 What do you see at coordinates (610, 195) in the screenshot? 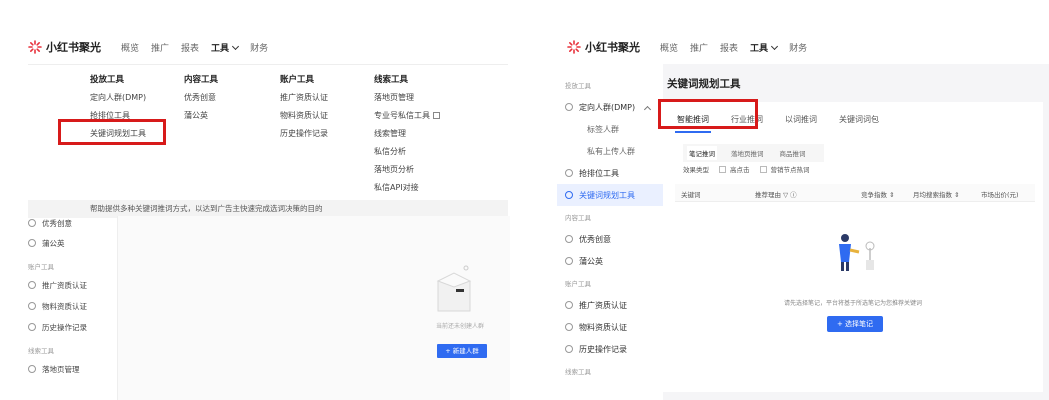
I see `sidebar-item-keyword-planner: 关键词规划工具` at bounding box center [610, 195].